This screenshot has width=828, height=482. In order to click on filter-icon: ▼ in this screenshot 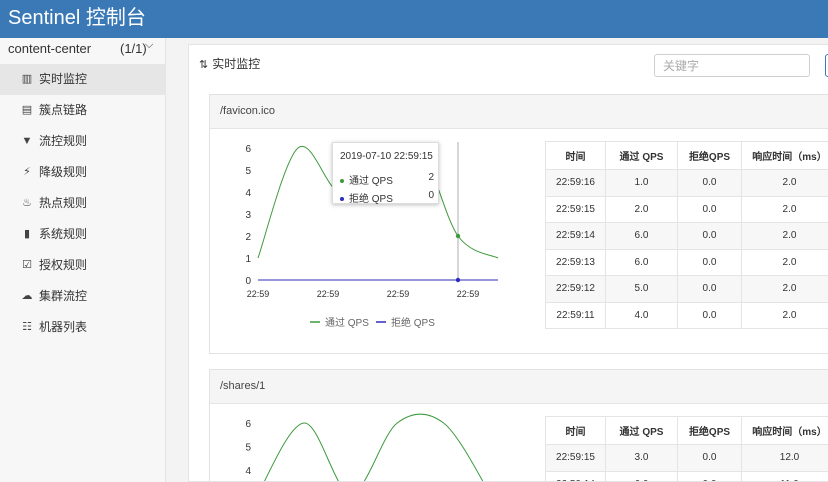, I will do `click(27, 141)`.